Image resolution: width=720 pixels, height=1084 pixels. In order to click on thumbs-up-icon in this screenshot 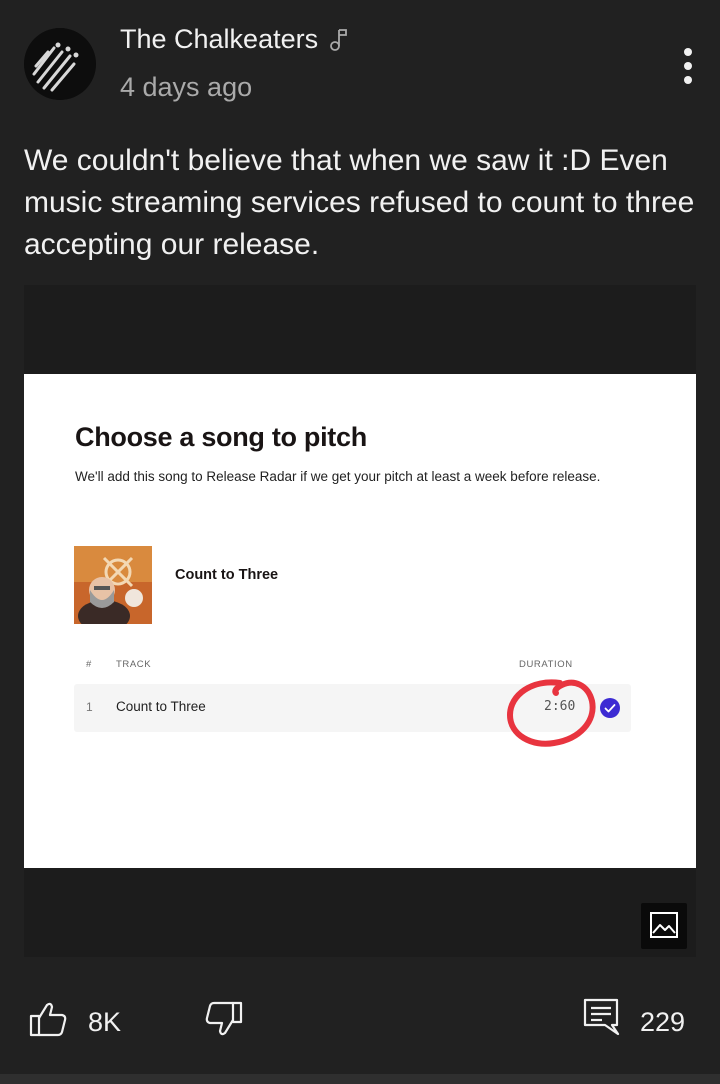, I will do `click(48, 1019)`.